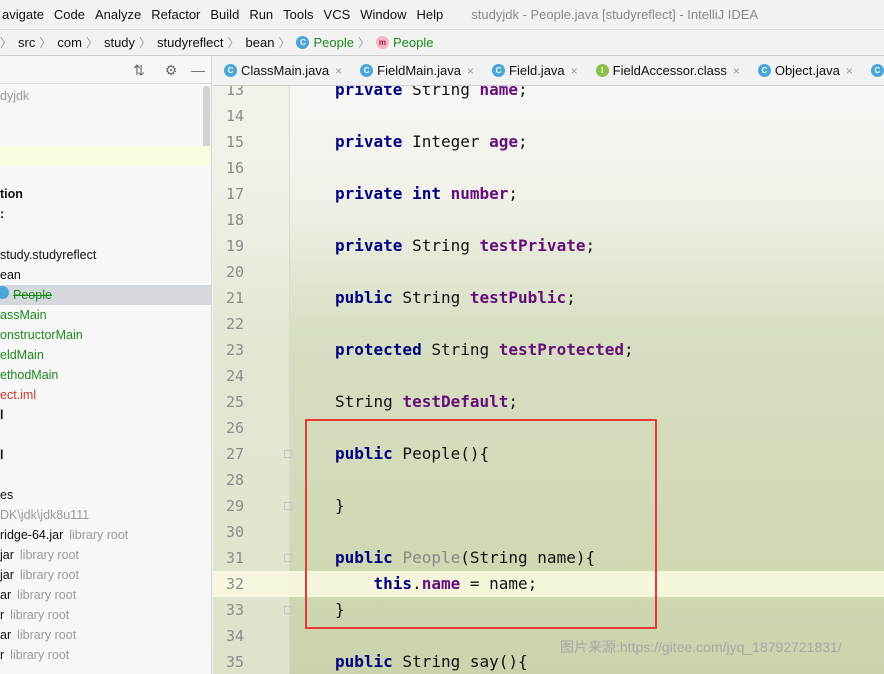 The width and height of the screenshot is (884, 674). What do you see at coordinates (548, 402) in the screenshot?
I see `code-line: 25 String testDefault;` at bounding box center [548, 402].